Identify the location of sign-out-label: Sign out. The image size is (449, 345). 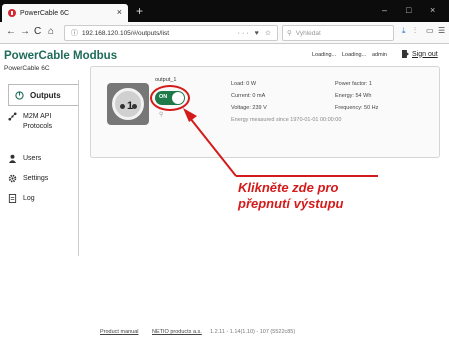
(425, 54).